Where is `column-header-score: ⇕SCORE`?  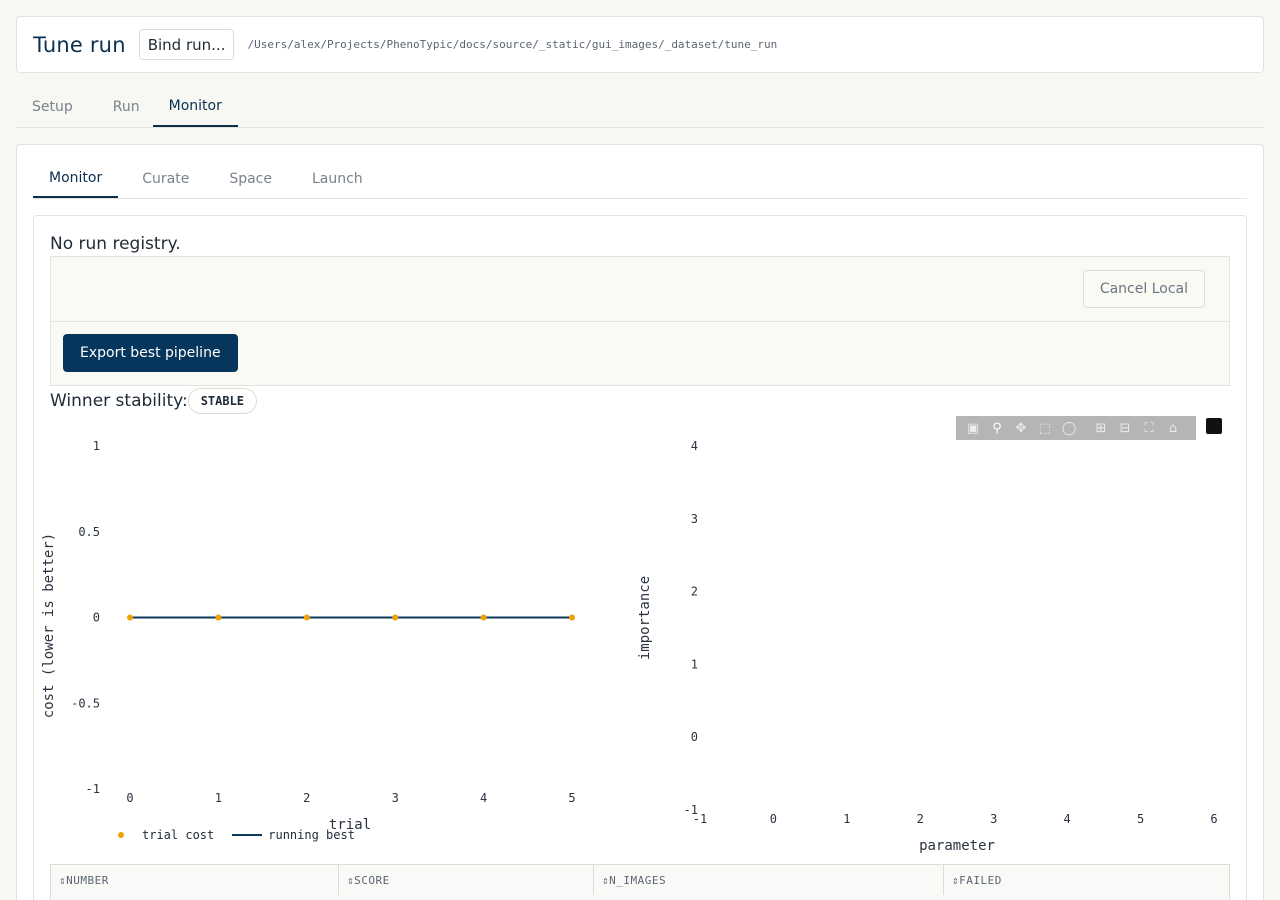
column-header-score: ⇕SCORE is located at coordinates (466, 880).